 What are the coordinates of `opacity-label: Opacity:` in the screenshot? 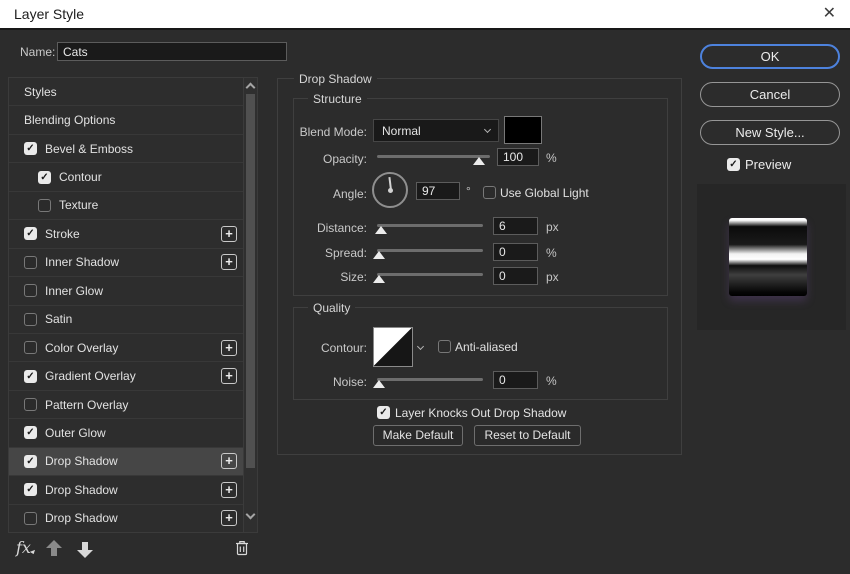 It's located at (344, 159).